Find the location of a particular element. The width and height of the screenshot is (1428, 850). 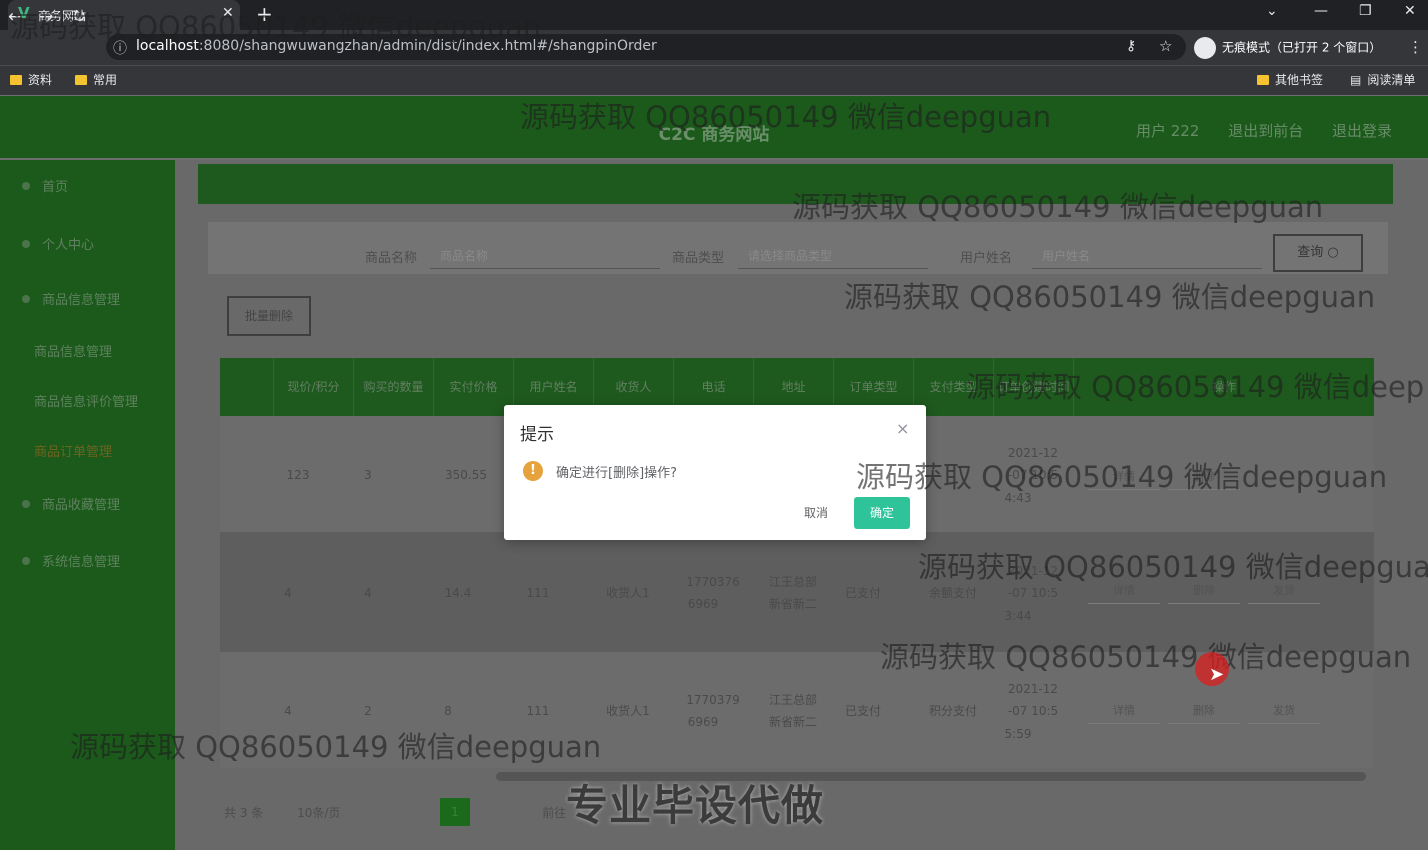

warning-icon: ! is located at coordinates (533, 471).